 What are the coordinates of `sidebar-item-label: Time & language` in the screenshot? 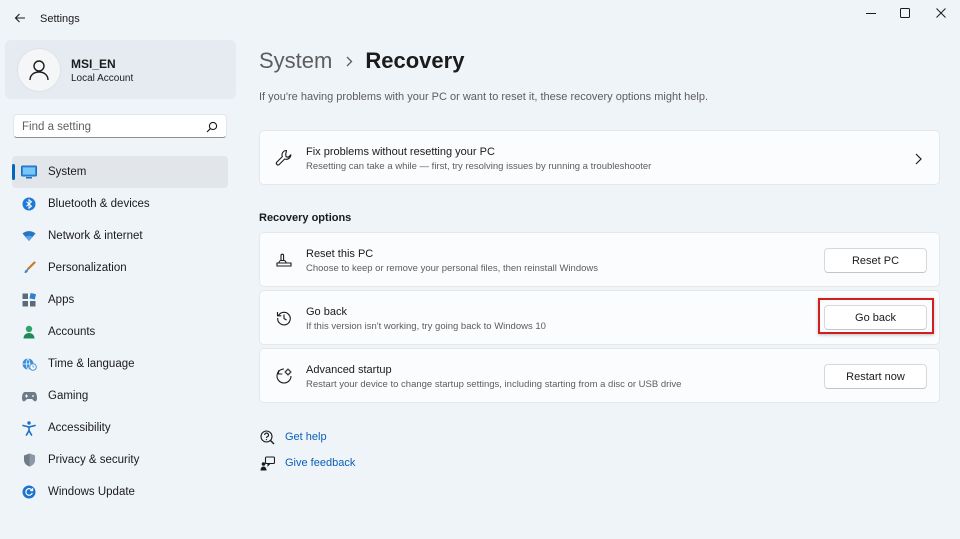 It's located at (91, 364).